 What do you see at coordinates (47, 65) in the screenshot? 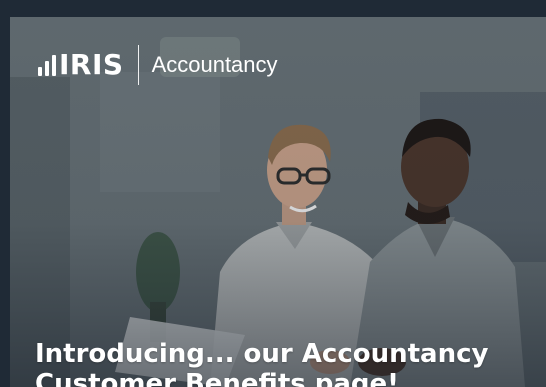
I see `signal-bars-icon` at bounding box center [47, 65].